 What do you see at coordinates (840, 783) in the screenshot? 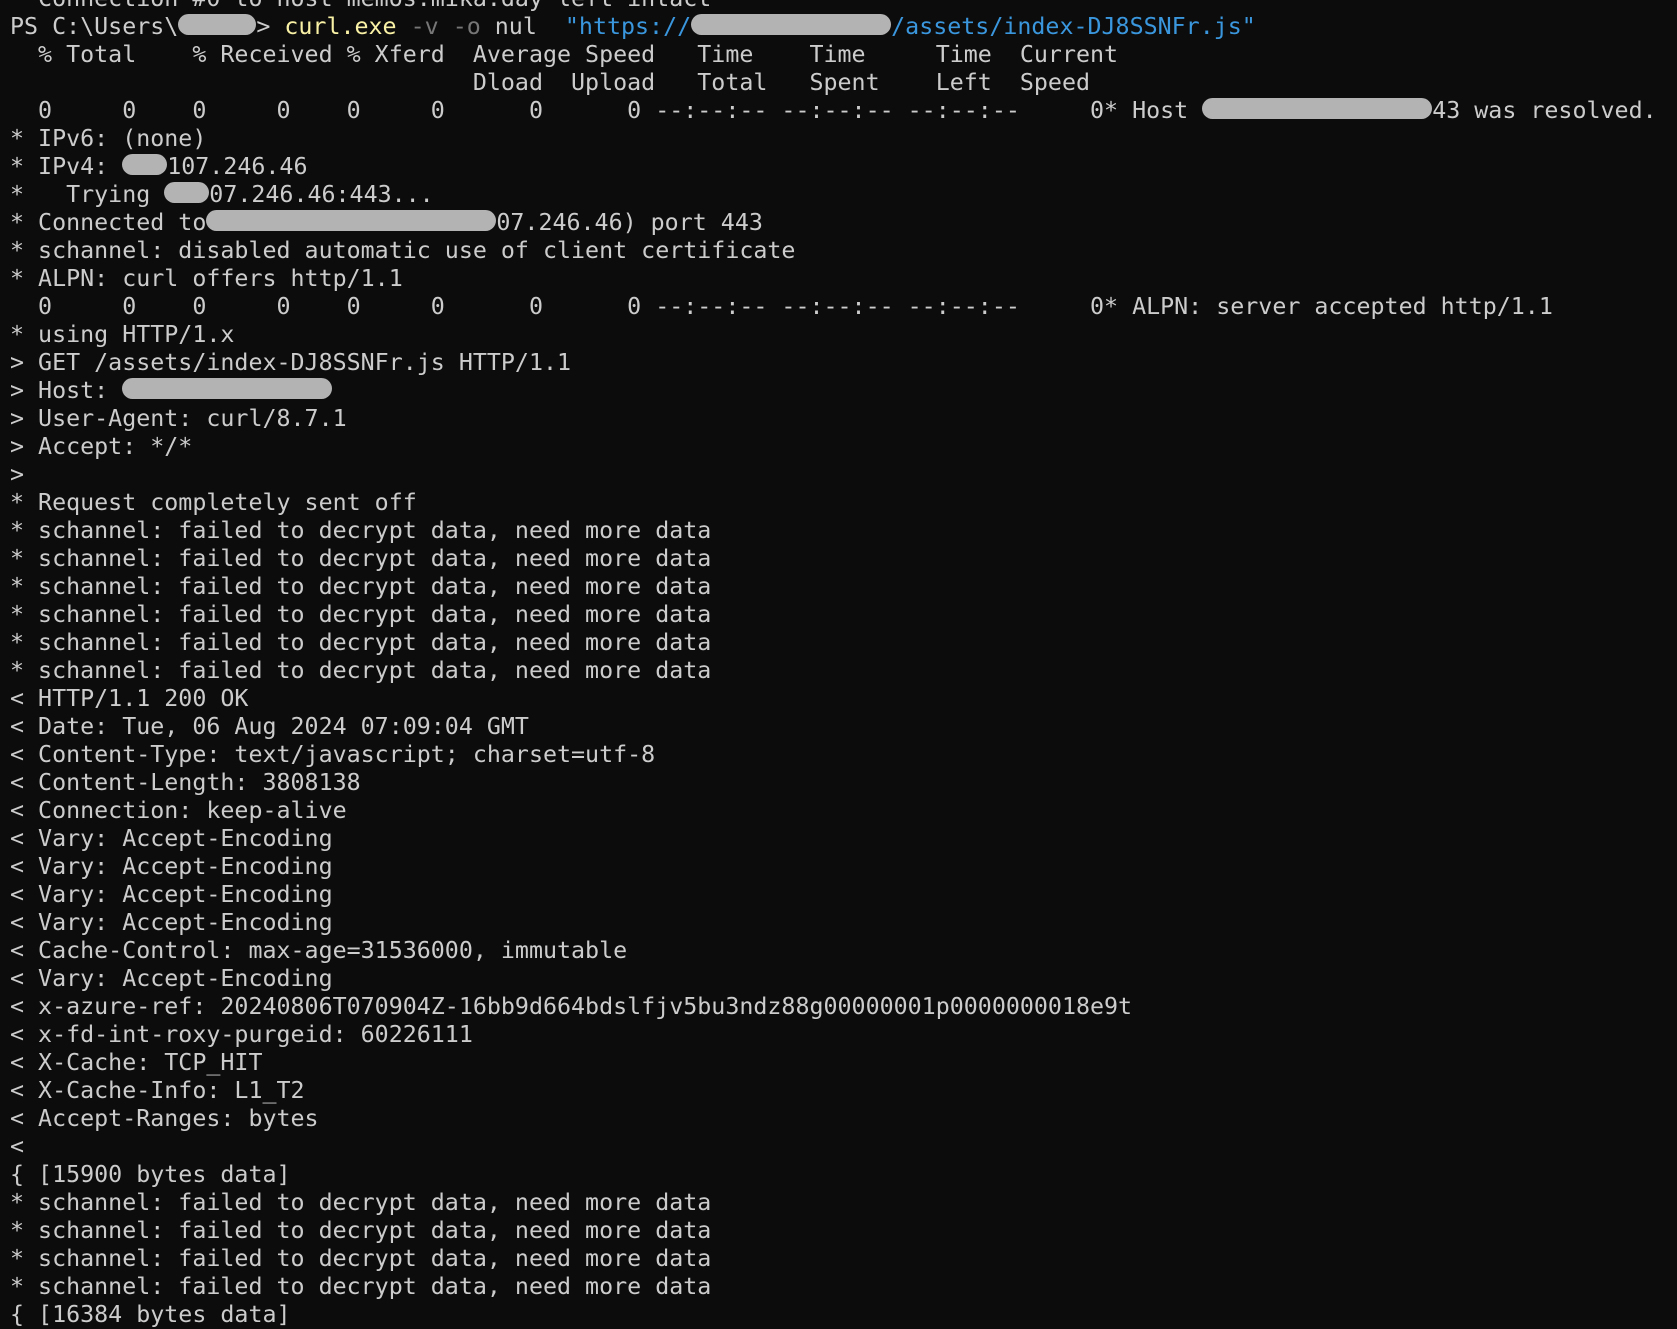
I see `terminal-line: < Content-Length: 3808138` at bounding box center [840, 783].